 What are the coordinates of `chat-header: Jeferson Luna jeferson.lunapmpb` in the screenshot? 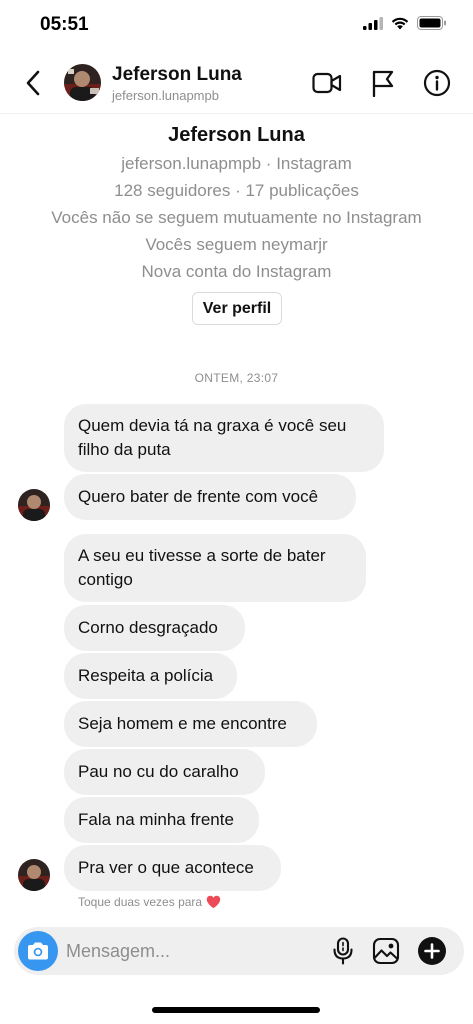 It's located at (236, 83).